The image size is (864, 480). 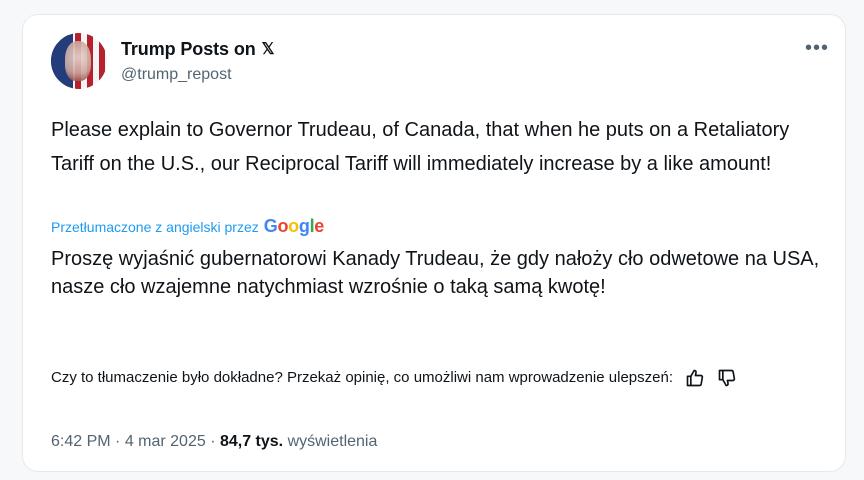 I want to click on tweet-time: 6:42 PM, so click(x=81, y=441).